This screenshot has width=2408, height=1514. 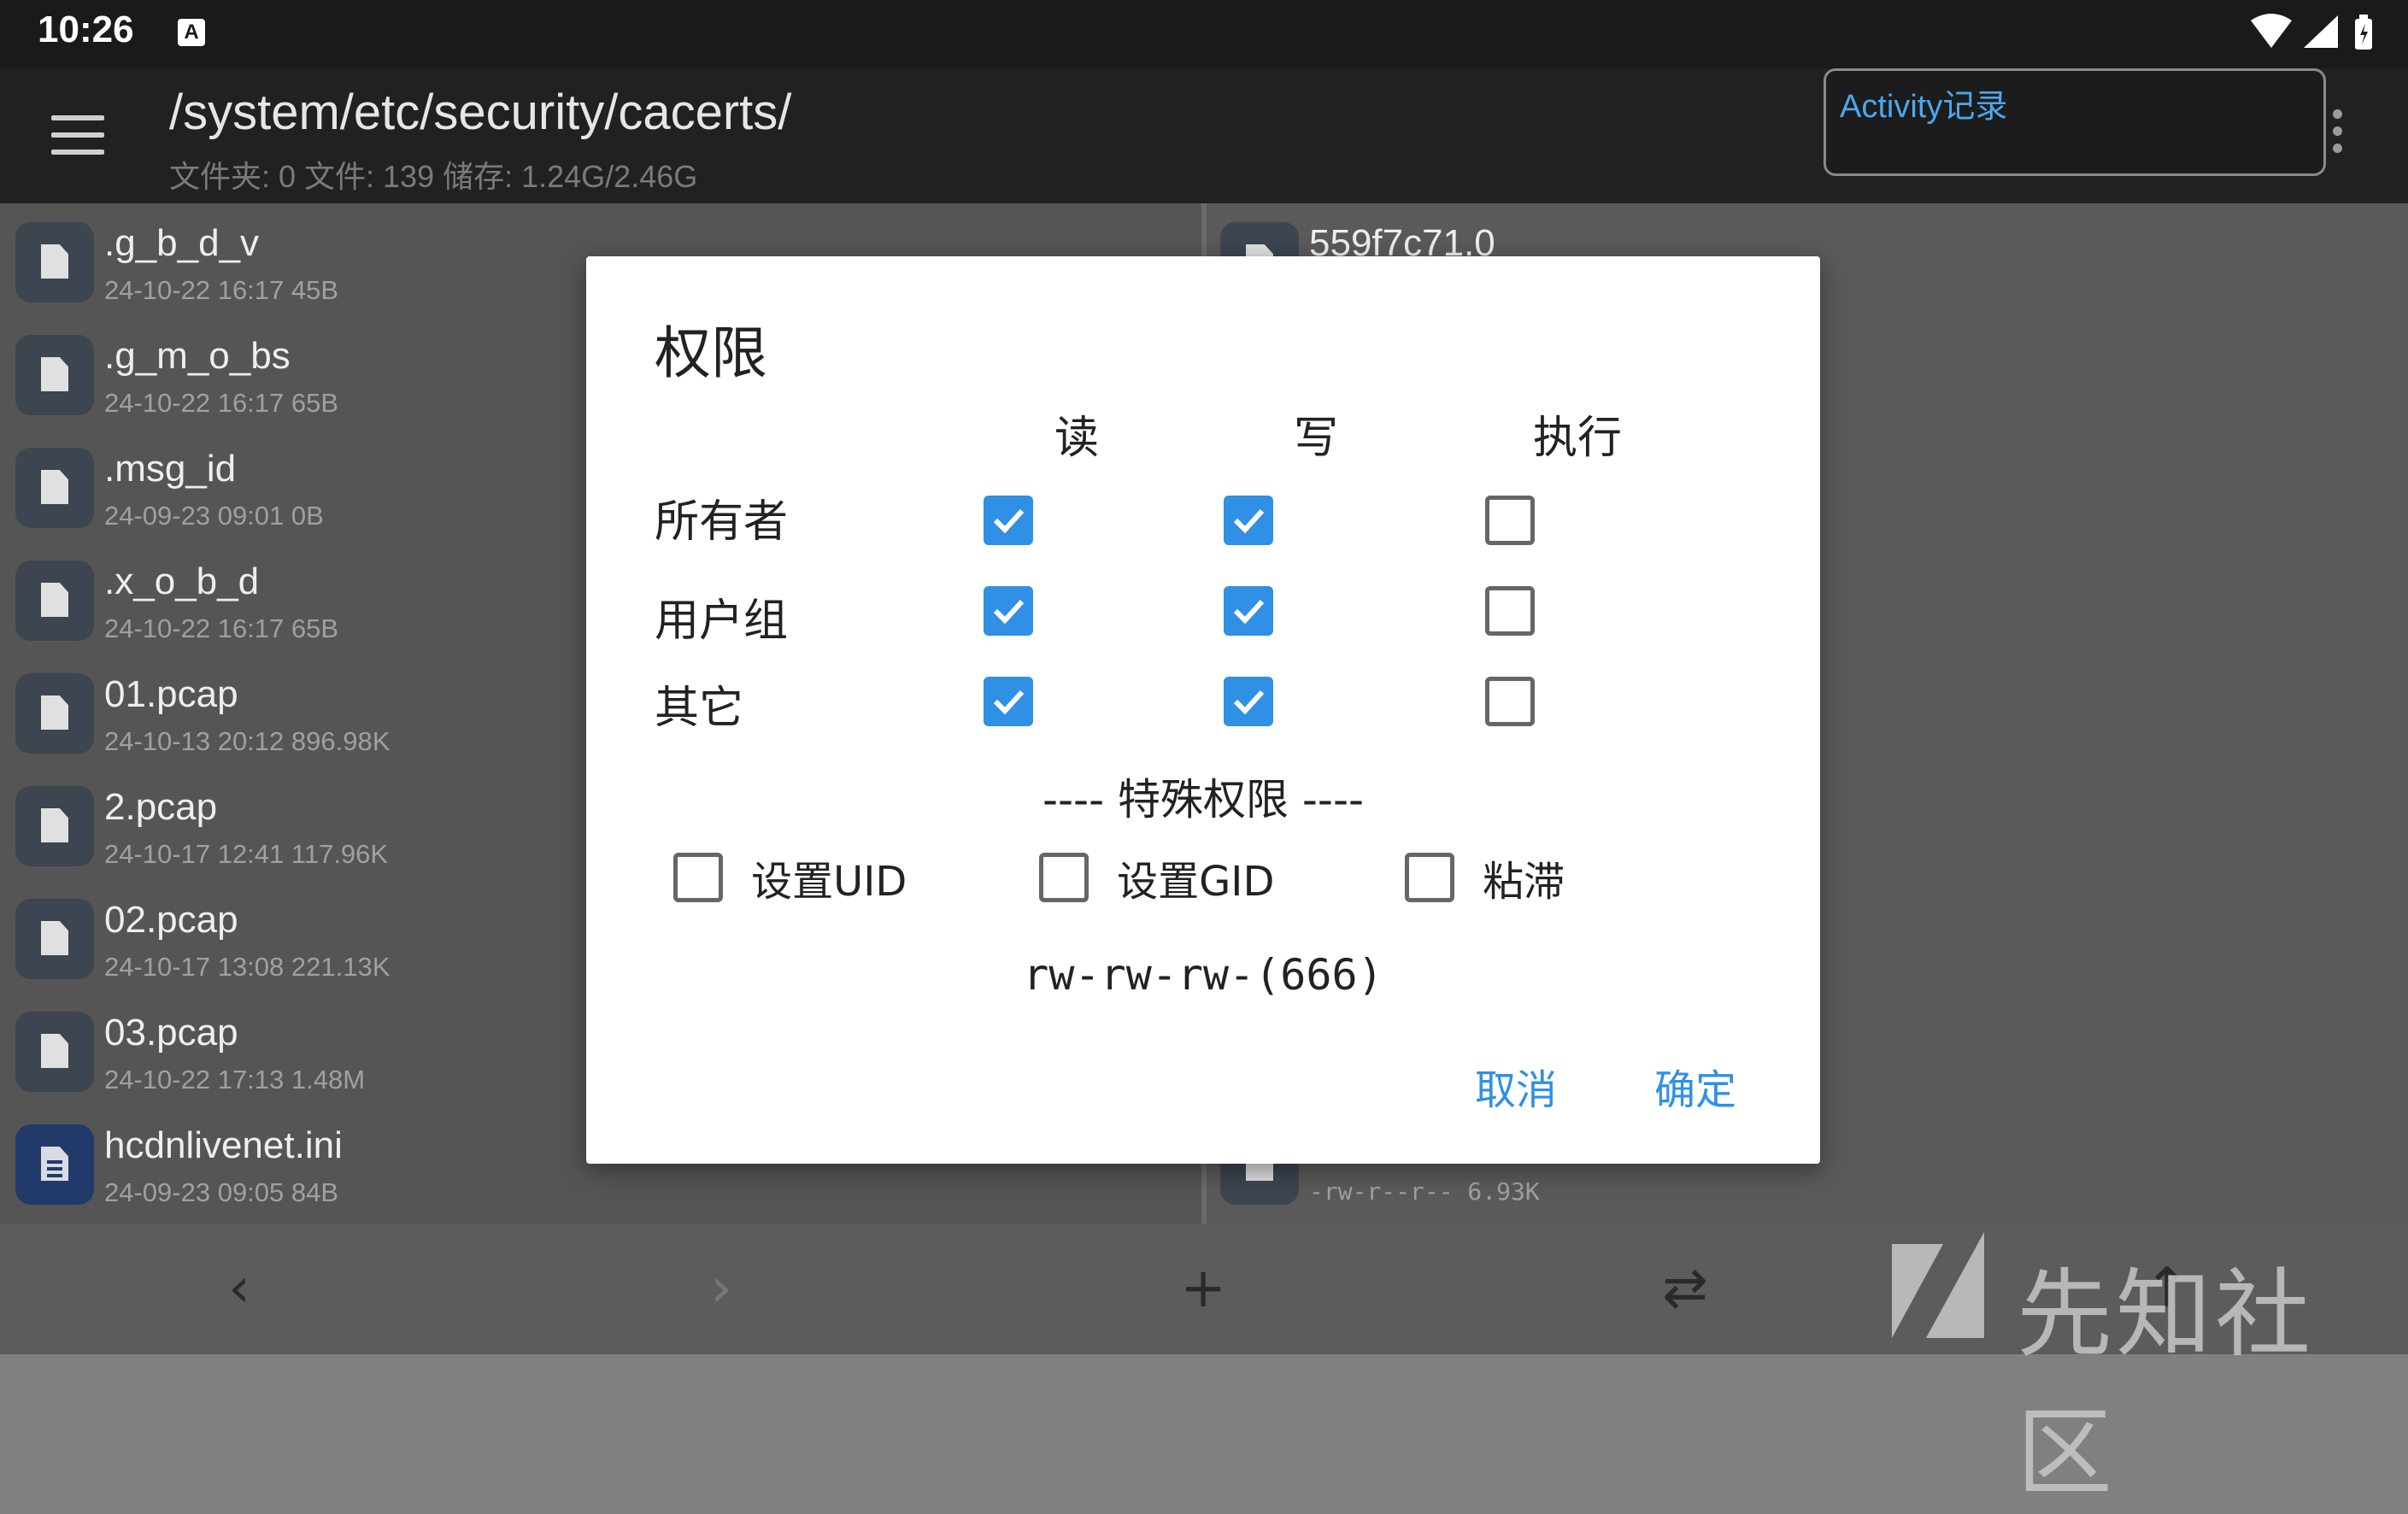 I want to click on setuid-label: 设置UID, so click(x=829, y=882).